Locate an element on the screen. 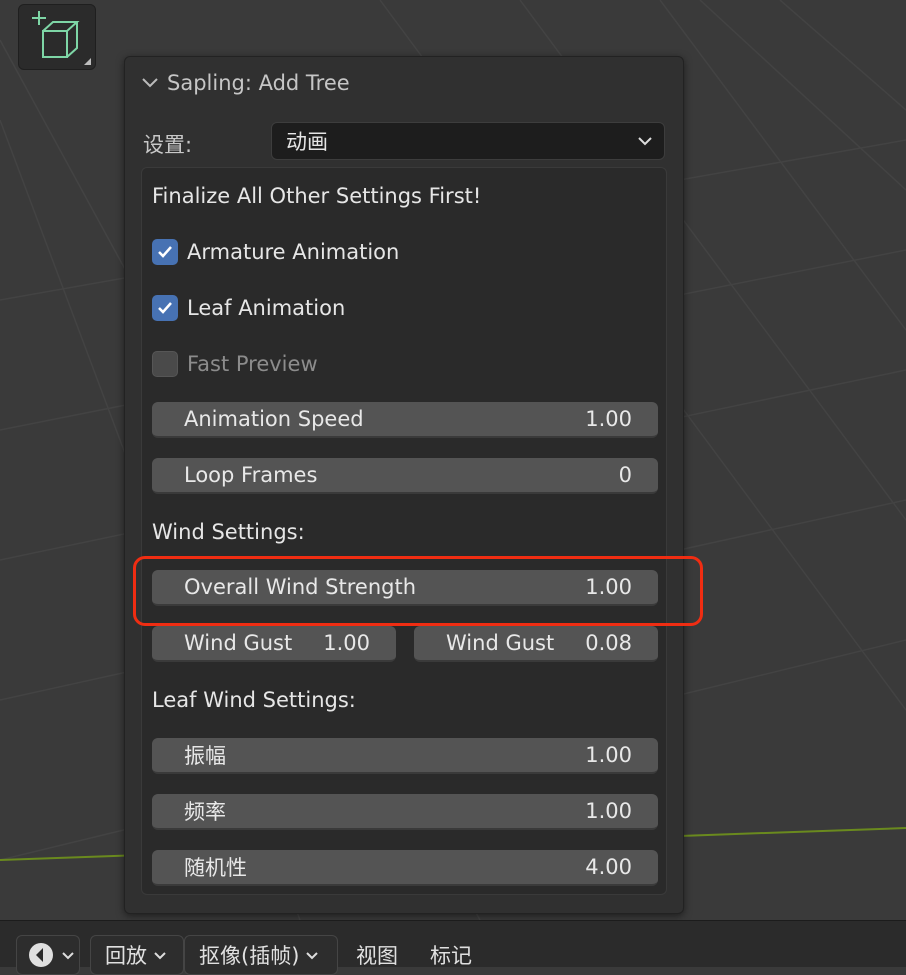 The image size is (906, 975). animation-speed-field: Animation Speed 1.00 is located at coordinates (405, 420).